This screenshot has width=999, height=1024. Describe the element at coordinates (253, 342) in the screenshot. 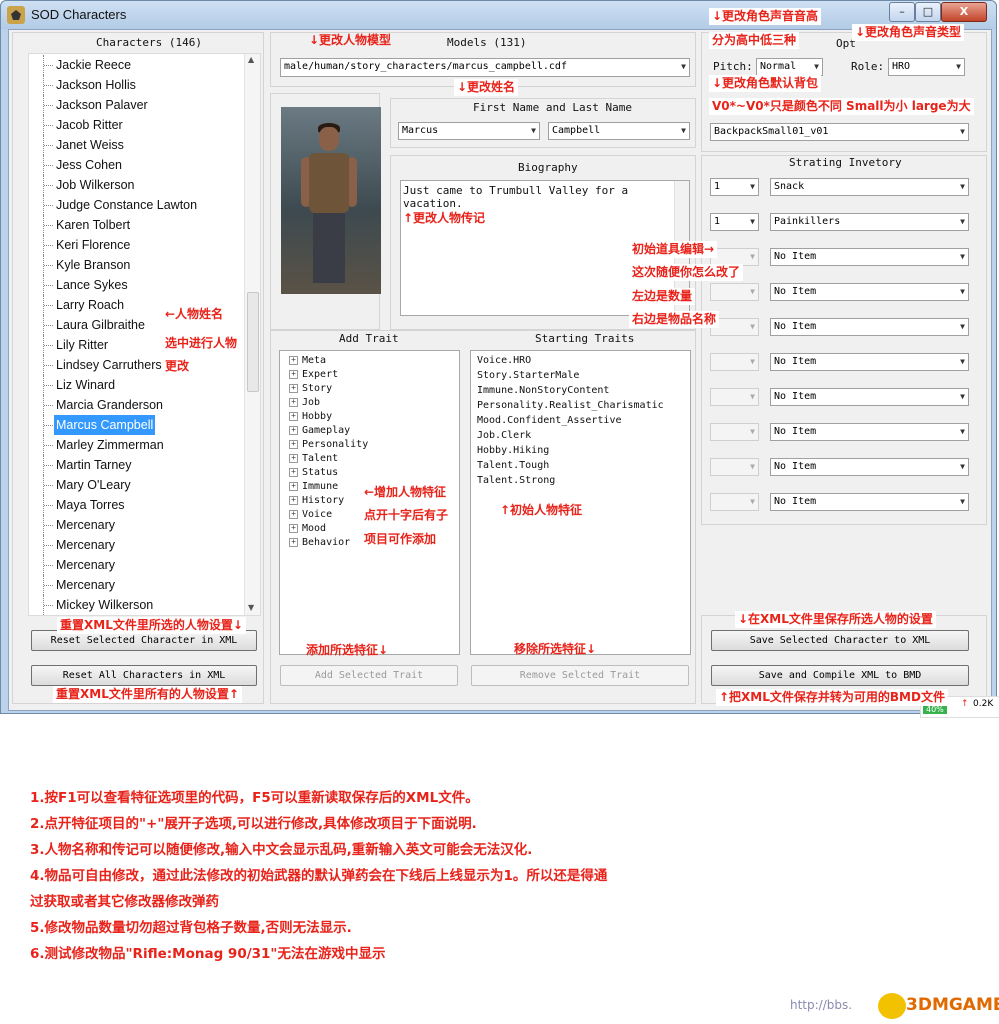

I see `scroll-thumb` at that location.